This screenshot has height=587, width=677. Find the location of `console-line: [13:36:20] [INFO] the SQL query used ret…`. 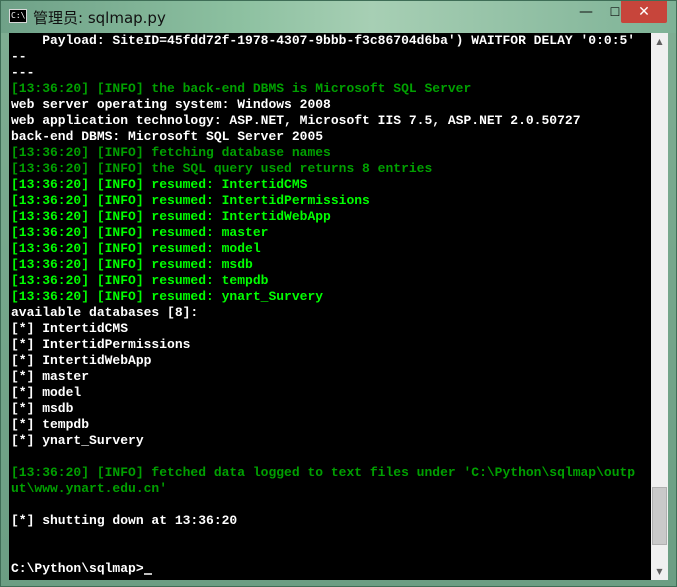

console-line: [13:36:20] [INFO] the SQL query used ret… is located at coordinates (222, 168).